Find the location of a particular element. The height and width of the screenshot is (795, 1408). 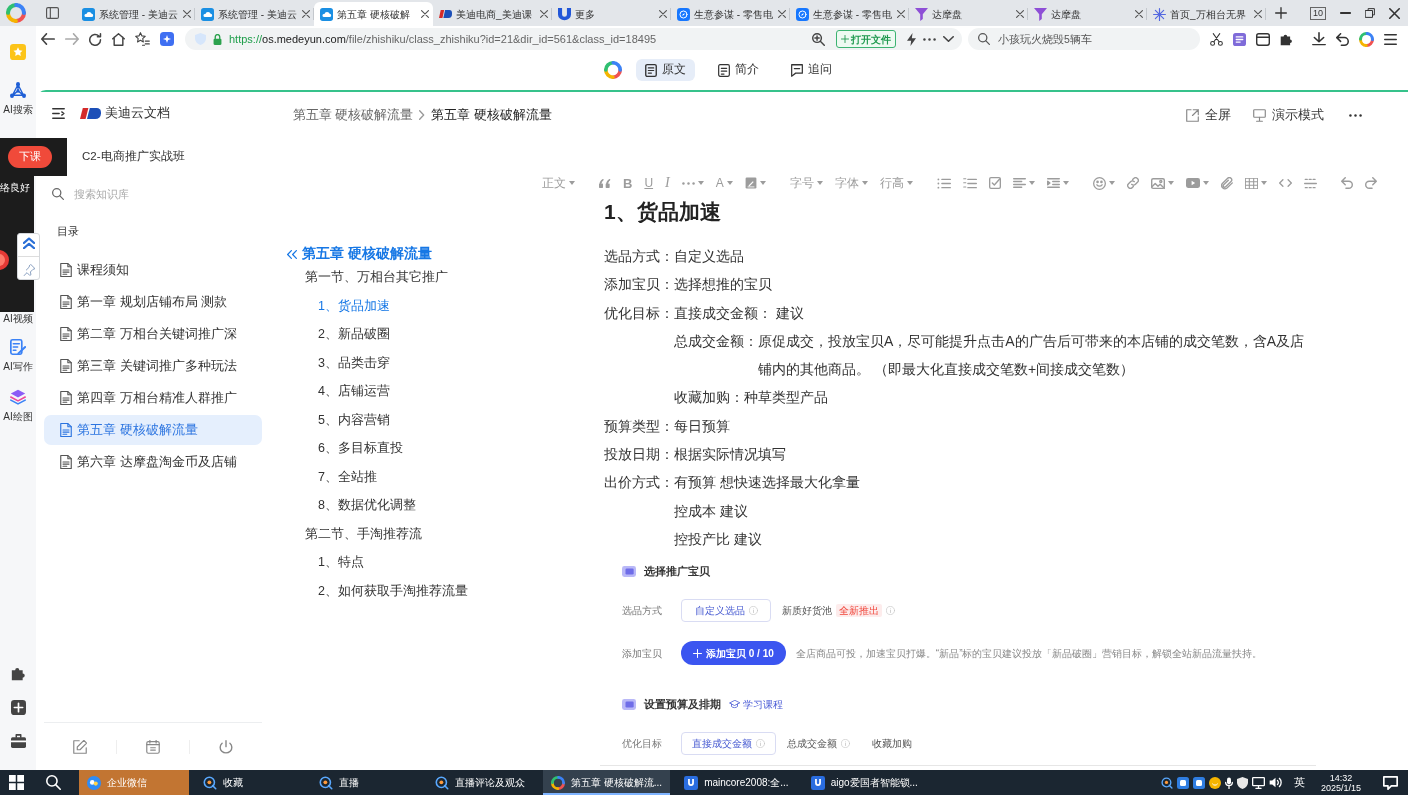

puzzle-icon is located at coordinates (1286, 39).